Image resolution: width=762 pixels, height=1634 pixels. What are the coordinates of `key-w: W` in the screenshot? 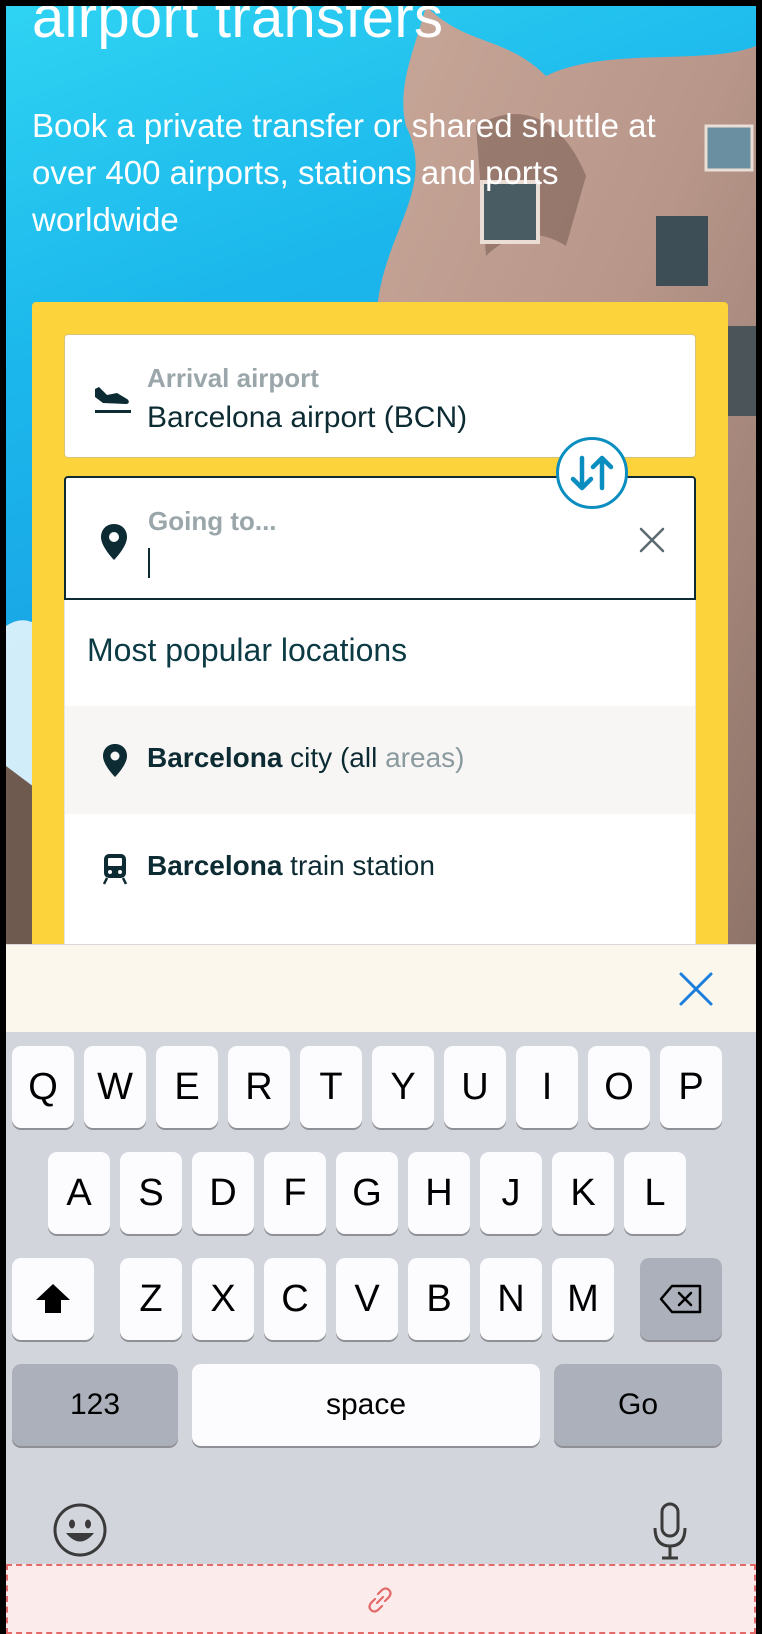 It's located at (115, 1087).